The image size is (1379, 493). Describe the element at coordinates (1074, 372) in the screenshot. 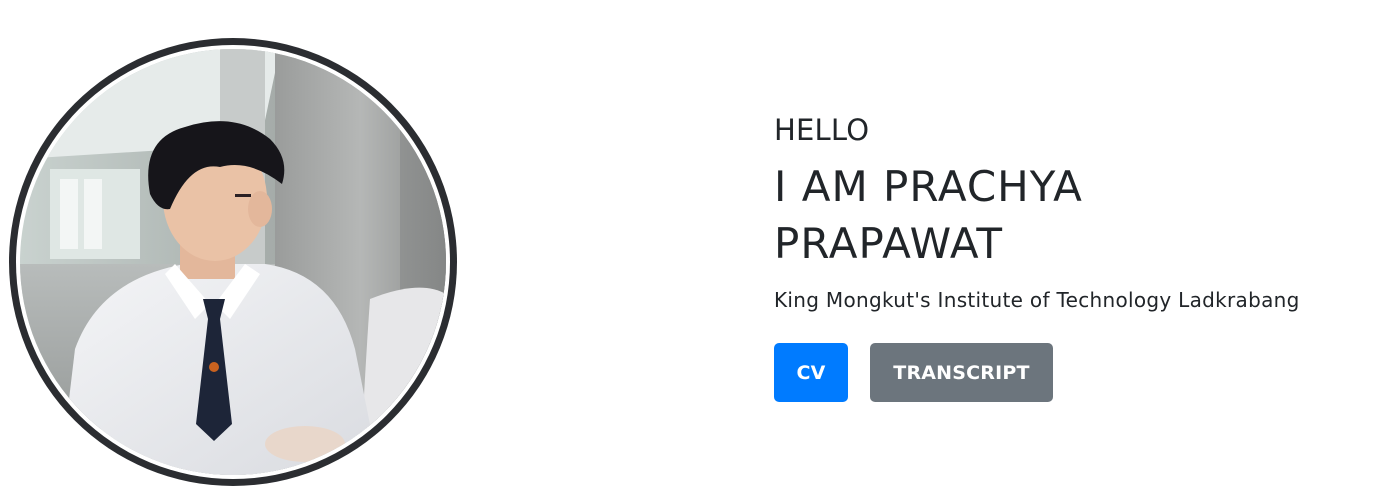

I see `action-buttons: CV TRANSCRIPT` at that location.